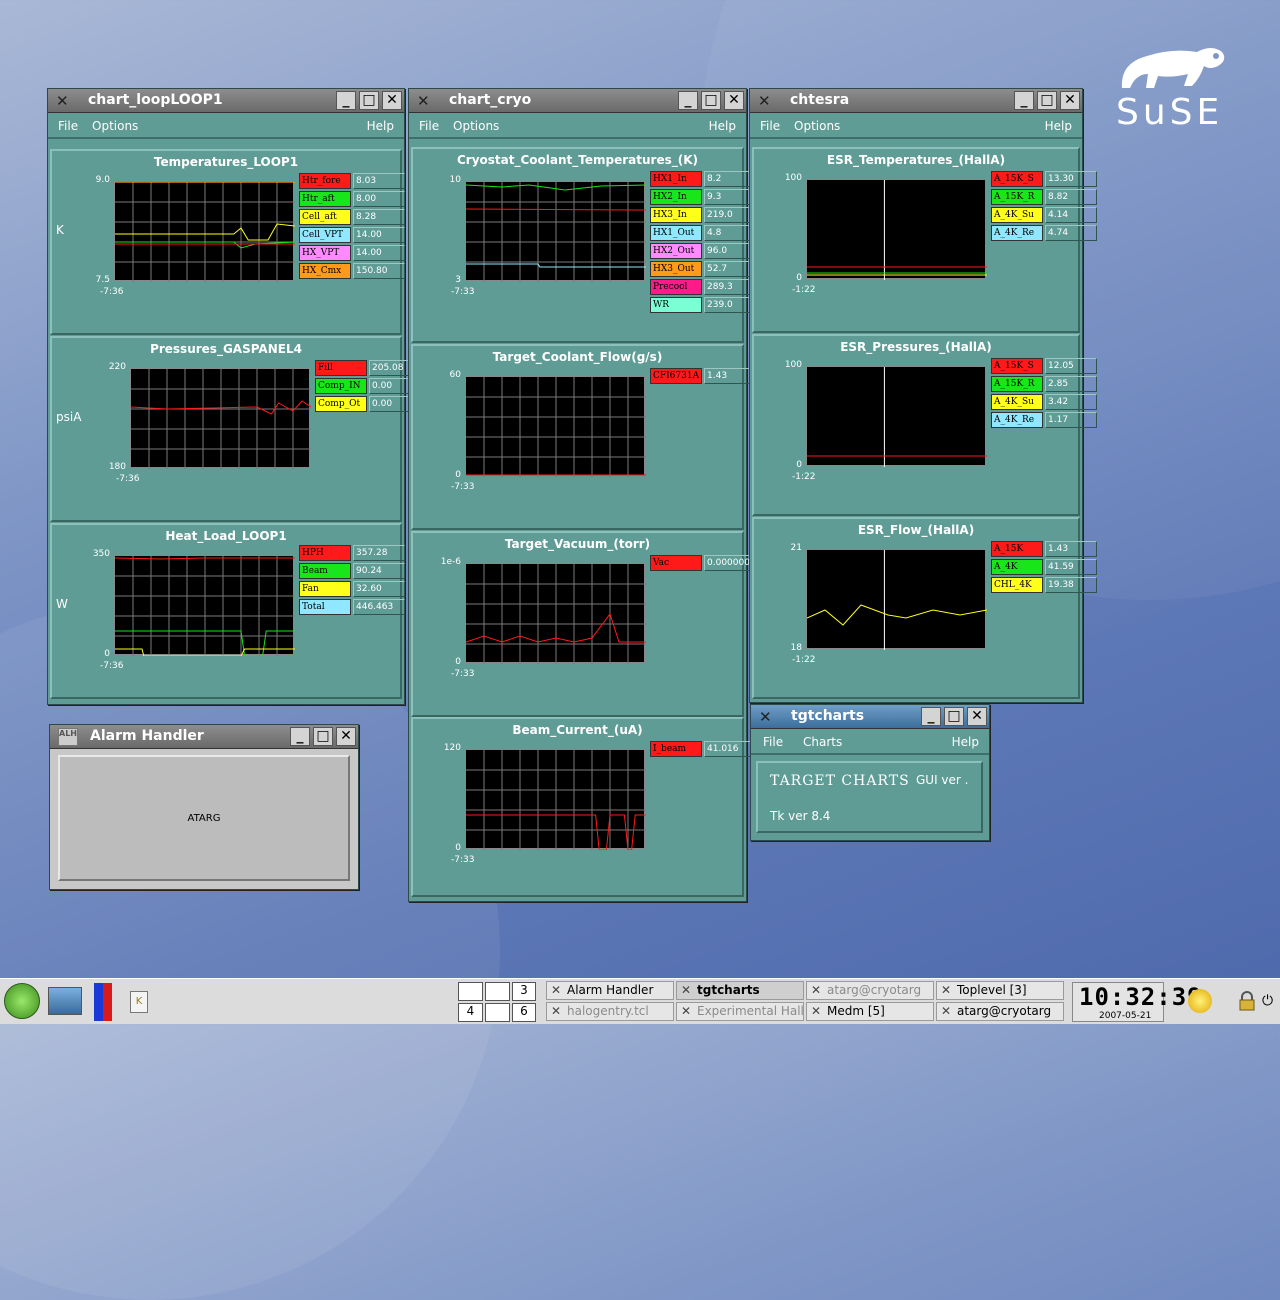  Describe the element at coordinates (870, 717) in the screenshot. I see `titlebar: ✕ tgtcharts _ □ ✕` at that location.